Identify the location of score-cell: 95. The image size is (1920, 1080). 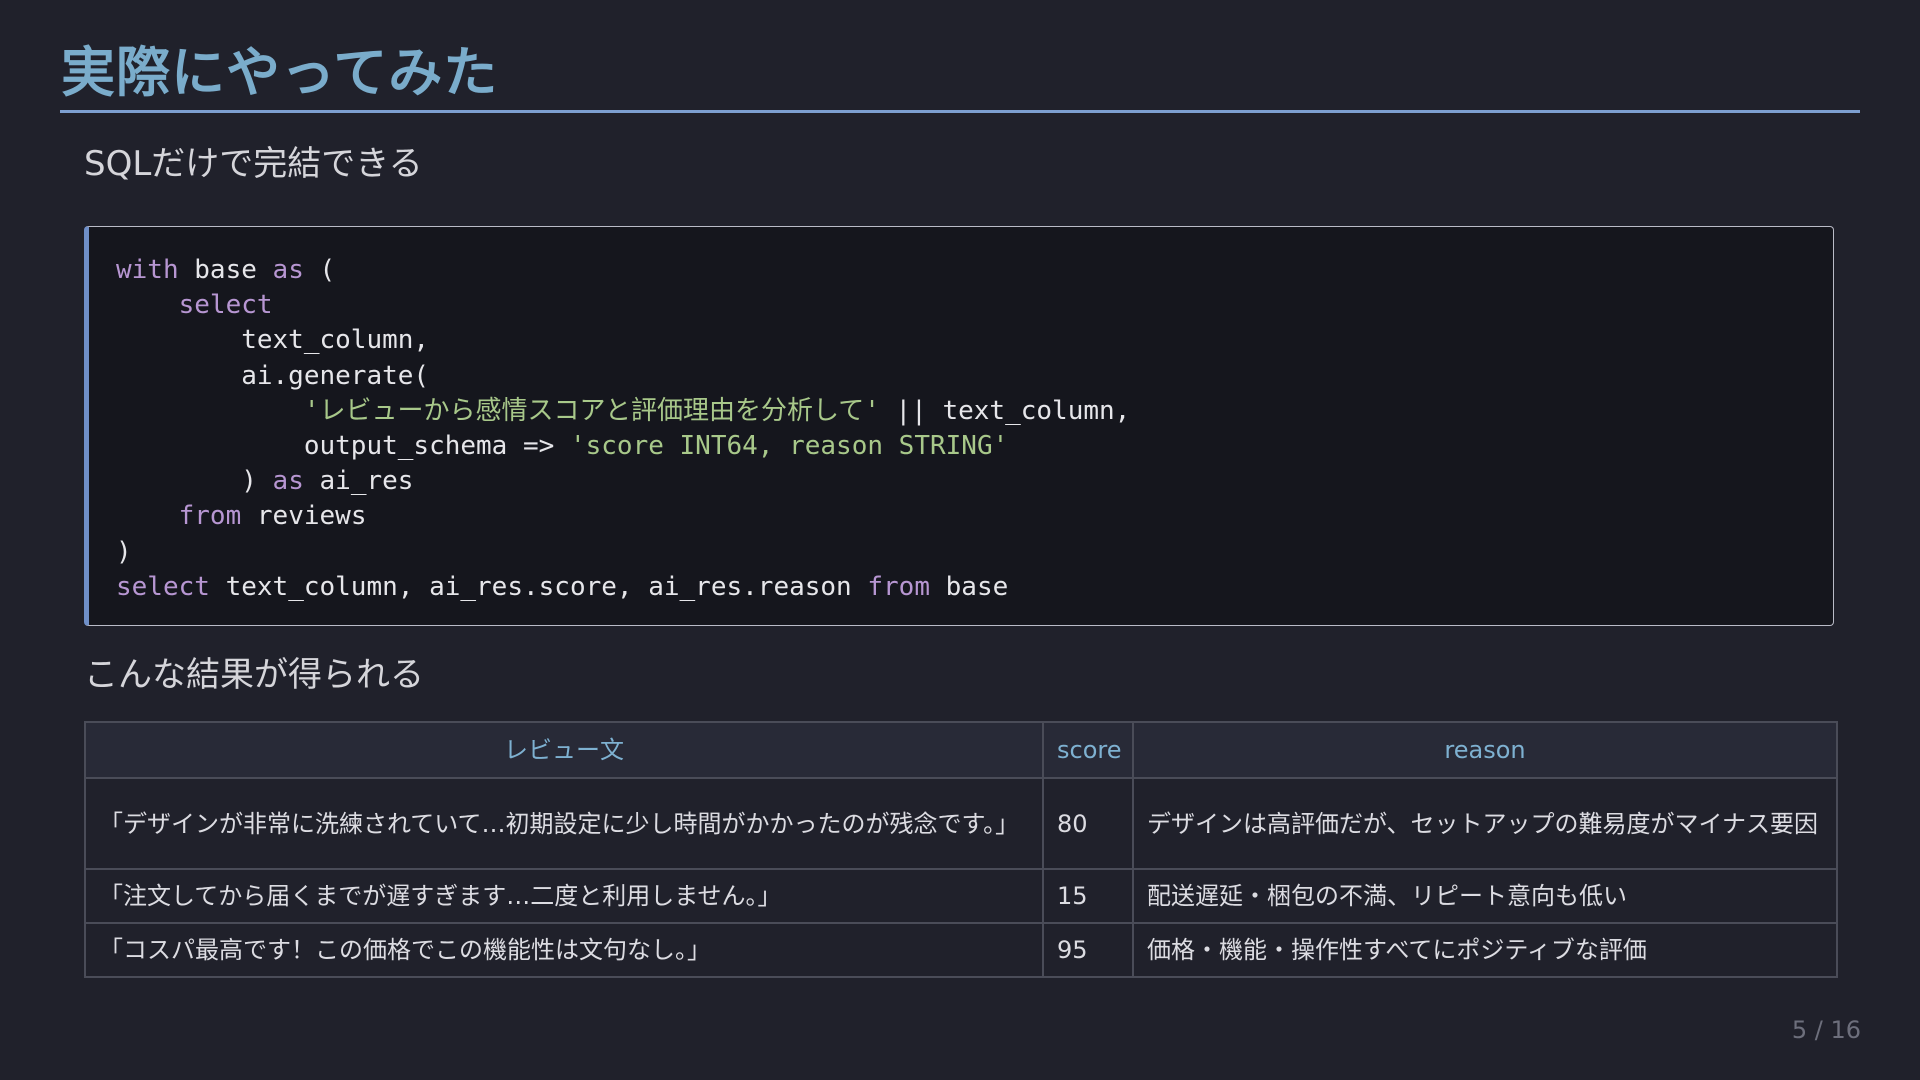
(1088, 950).